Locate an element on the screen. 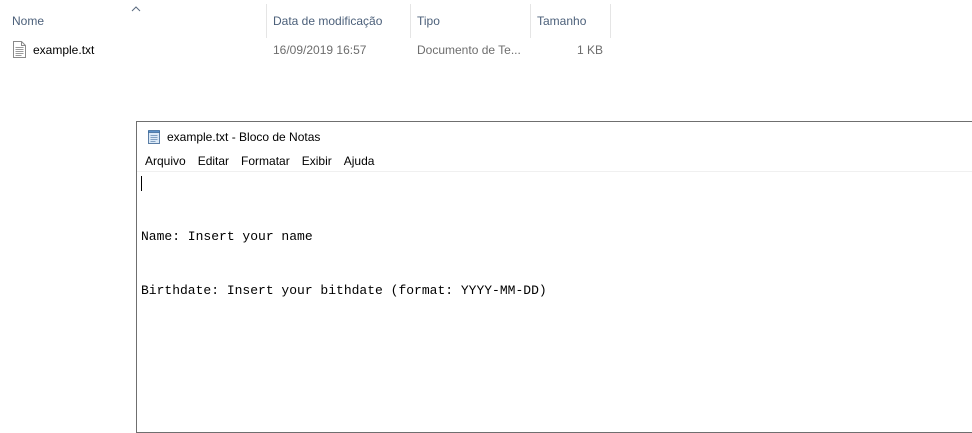 Image resolution: width=972 pixels, height=433 pixels. notepad-title: example.txt - Bloco de Notas is located at coordinates (244, 137).